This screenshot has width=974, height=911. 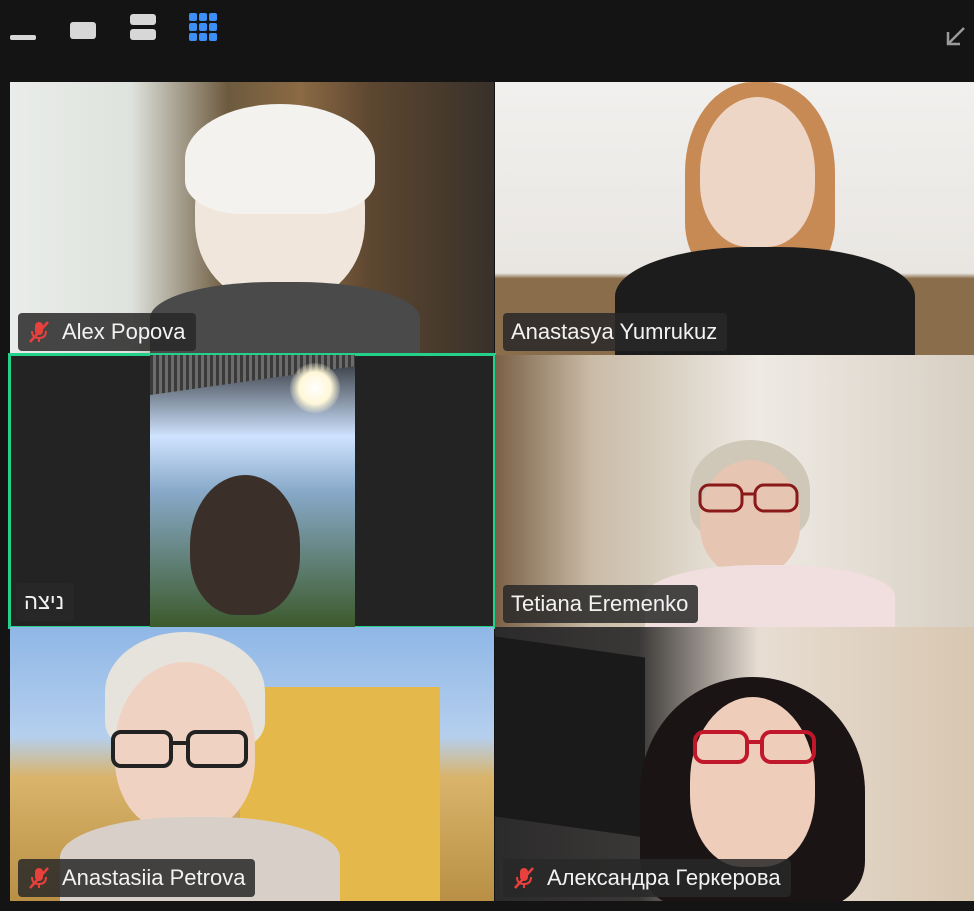 I want to click on participant-tile: Anastasya Yumrukuz, so click(x=734, y=218).